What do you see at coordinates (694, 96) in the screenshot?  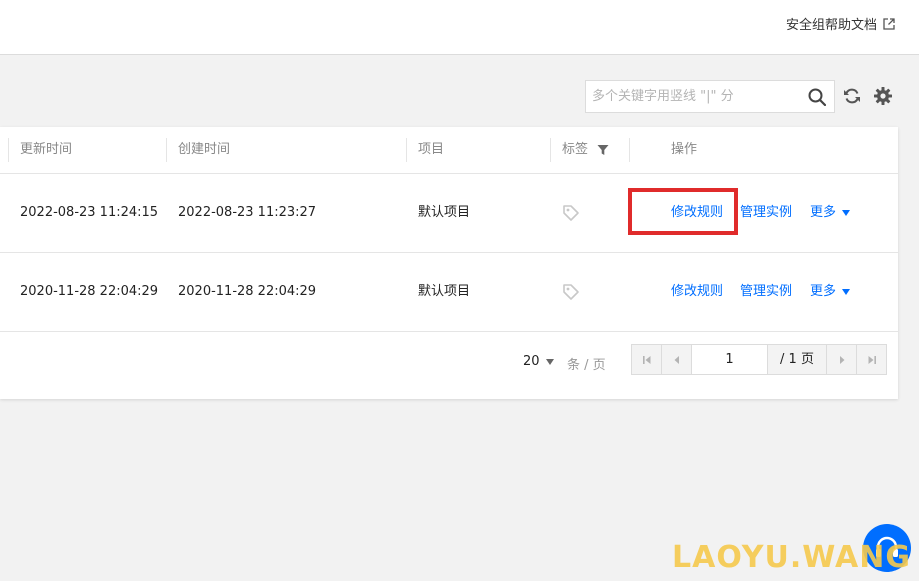 I see `search-input` at bounding box center [694, 96].